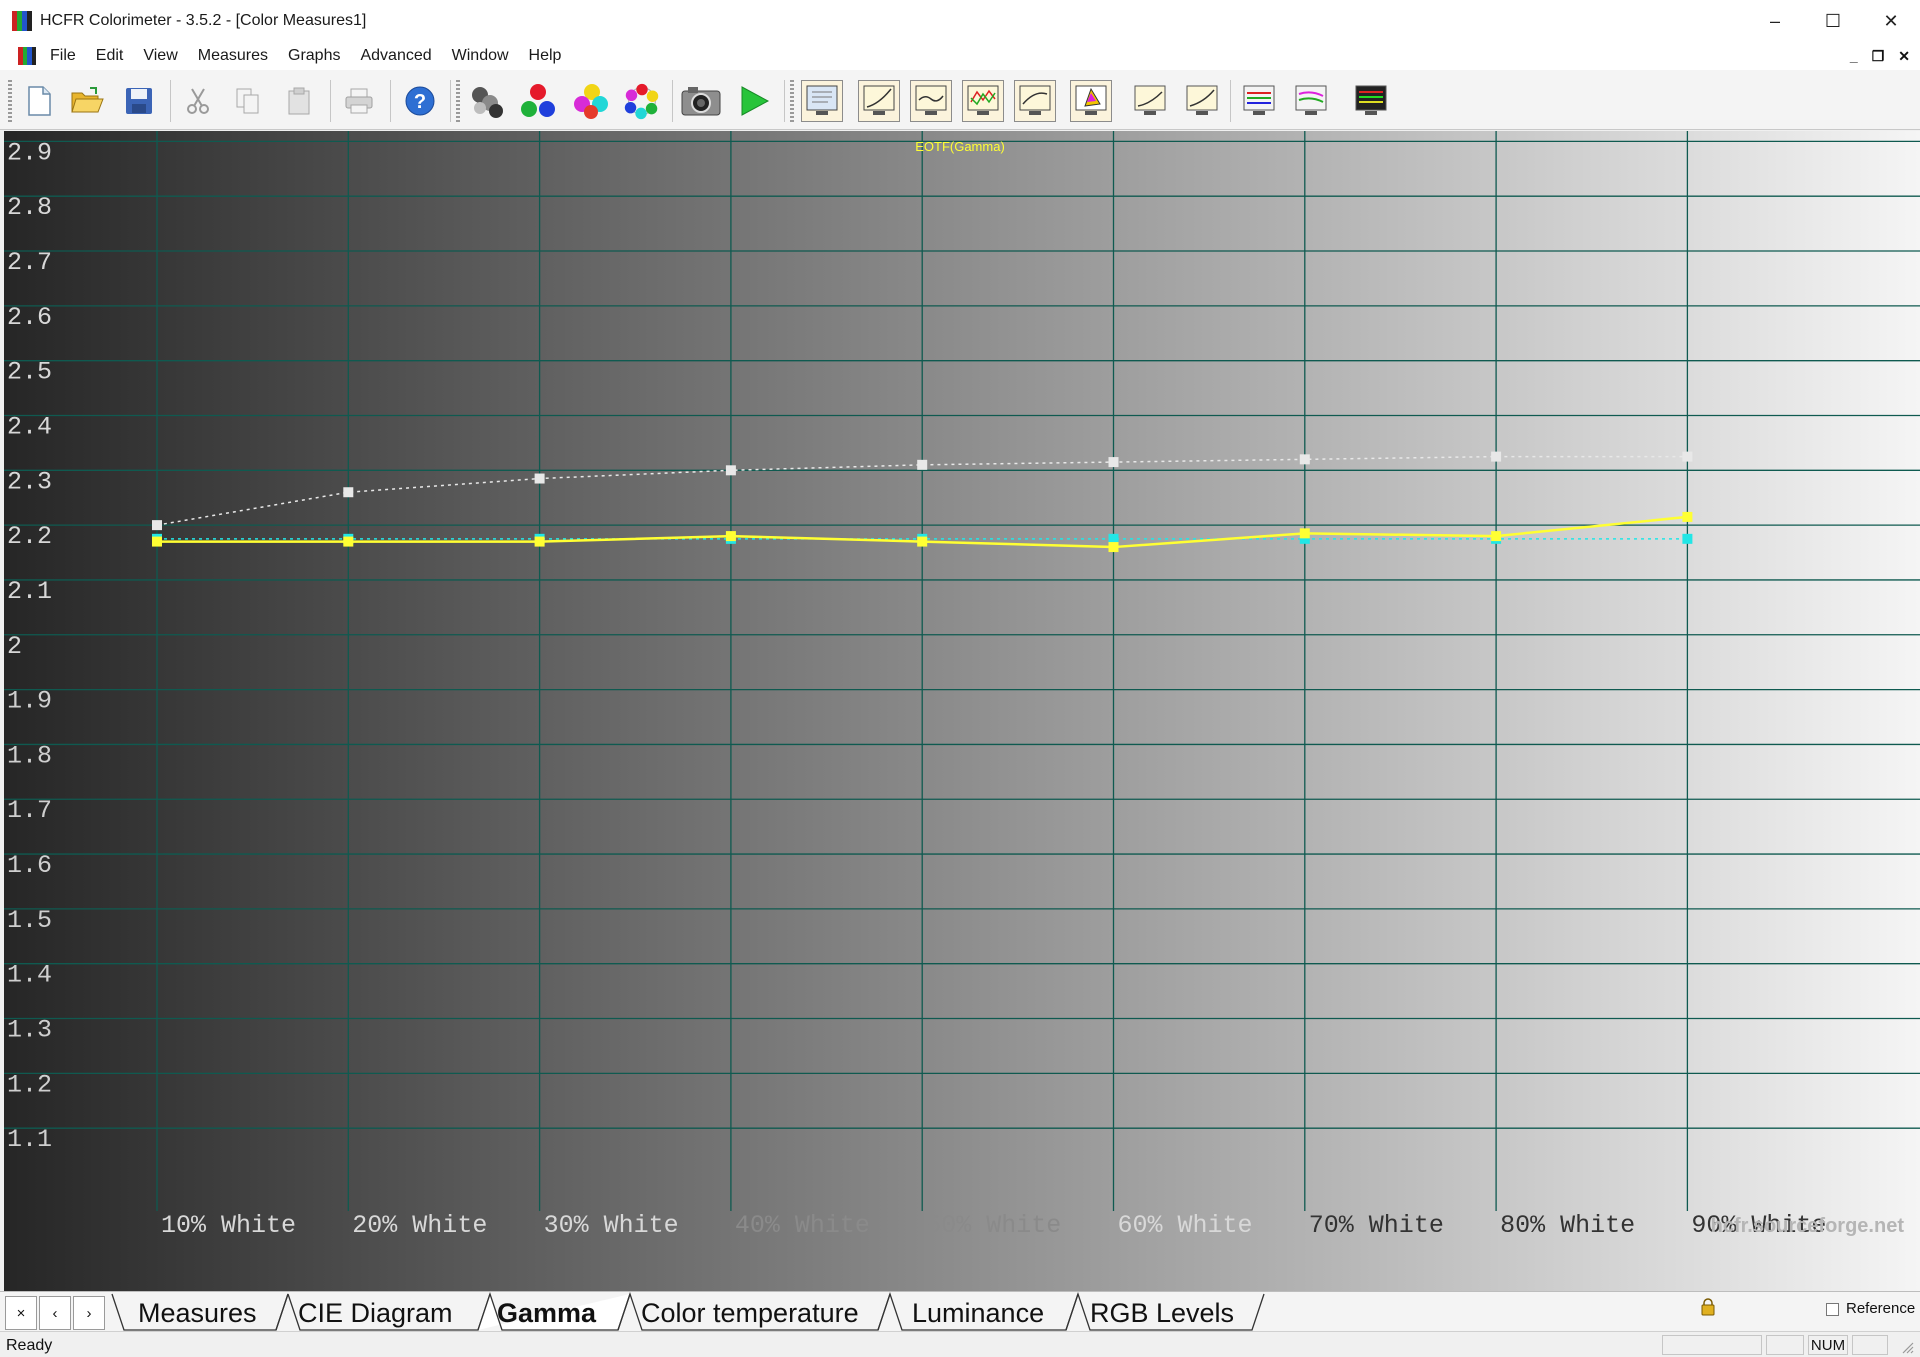 The height and width of the screenshot is (1357, 1920). What do you see at coordinates (110, 56) in the screenshot?
I see `menu-edit: Edit` at bounding box center [110, 56].